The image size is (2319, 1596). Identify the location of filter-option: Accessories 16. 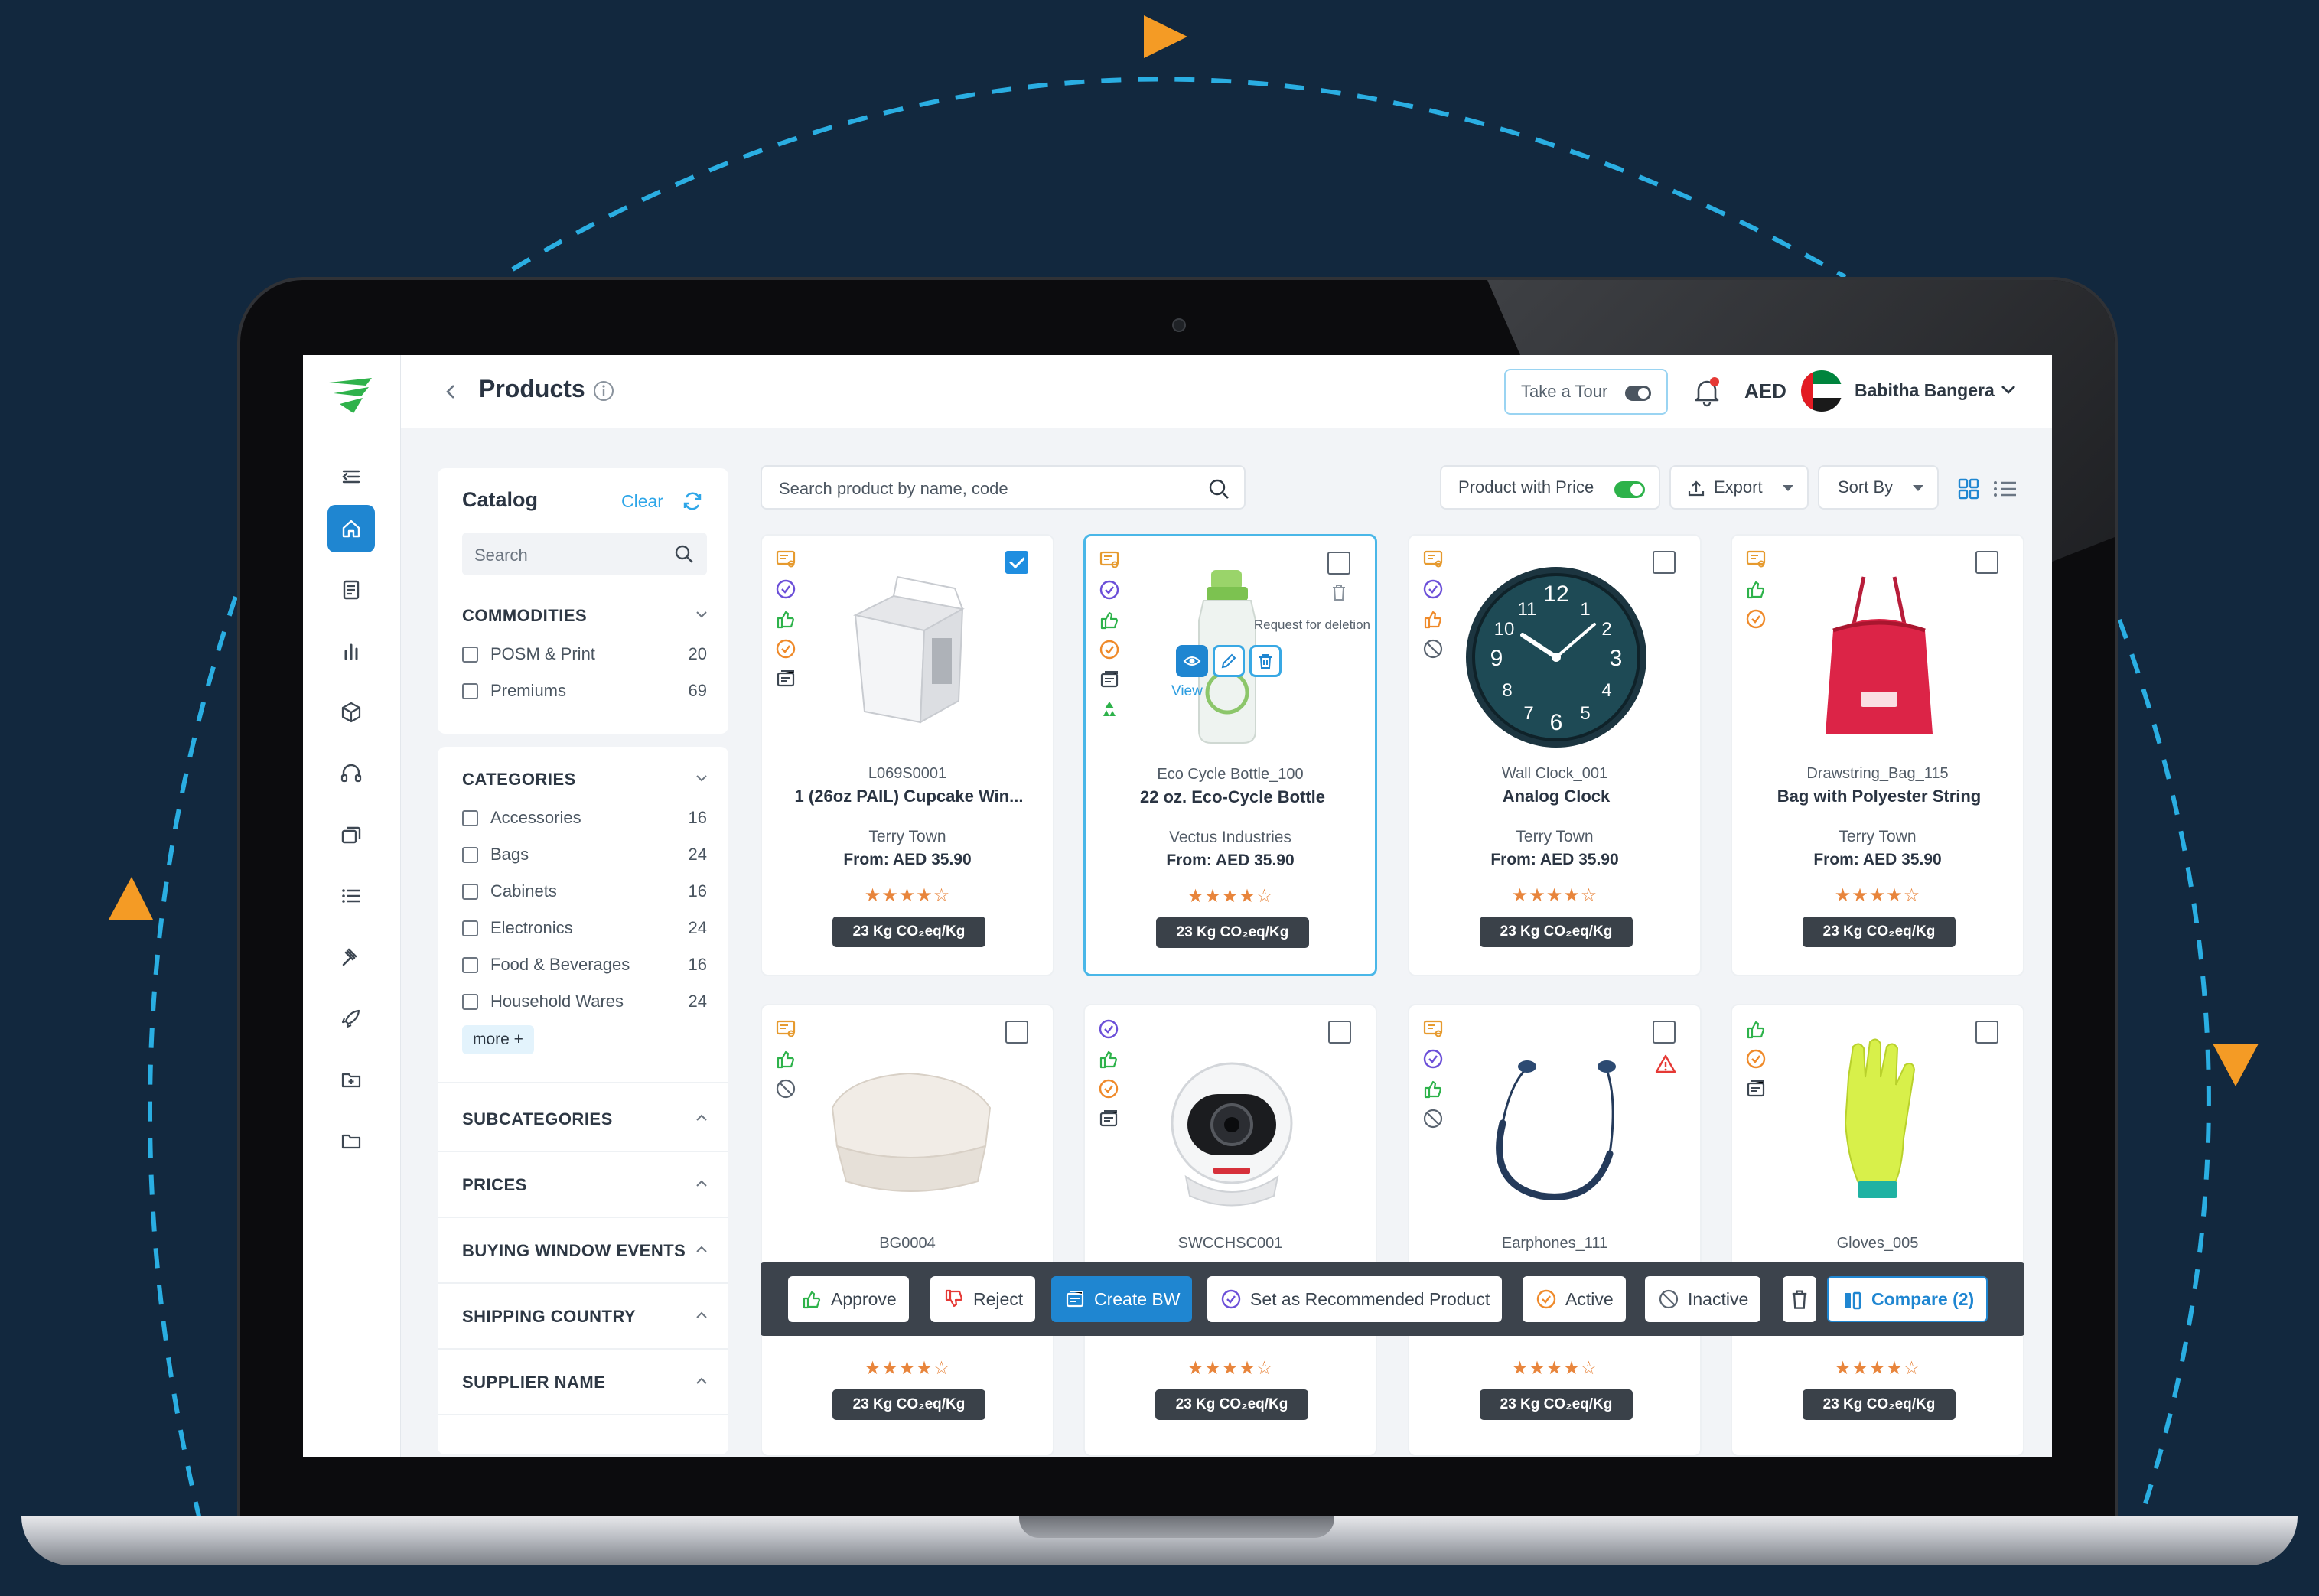
(584, 818).